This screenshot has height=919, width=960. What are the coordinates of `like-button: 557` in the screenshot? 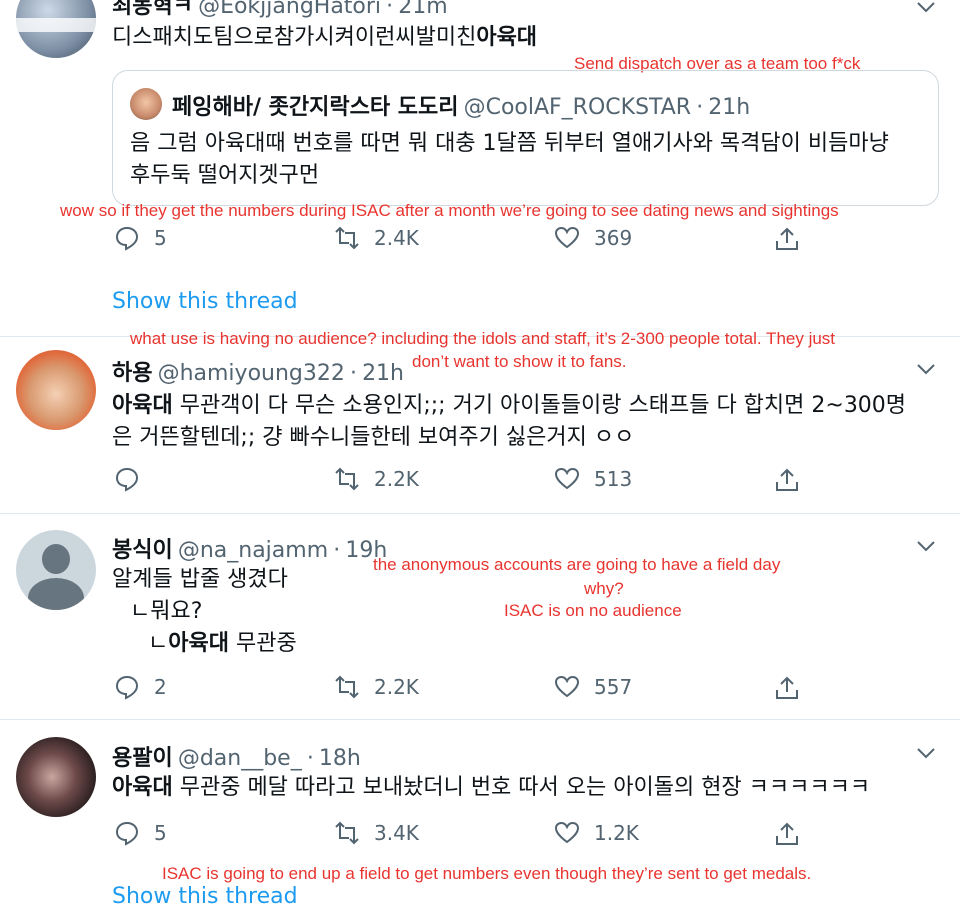 It's located at (593, 687).